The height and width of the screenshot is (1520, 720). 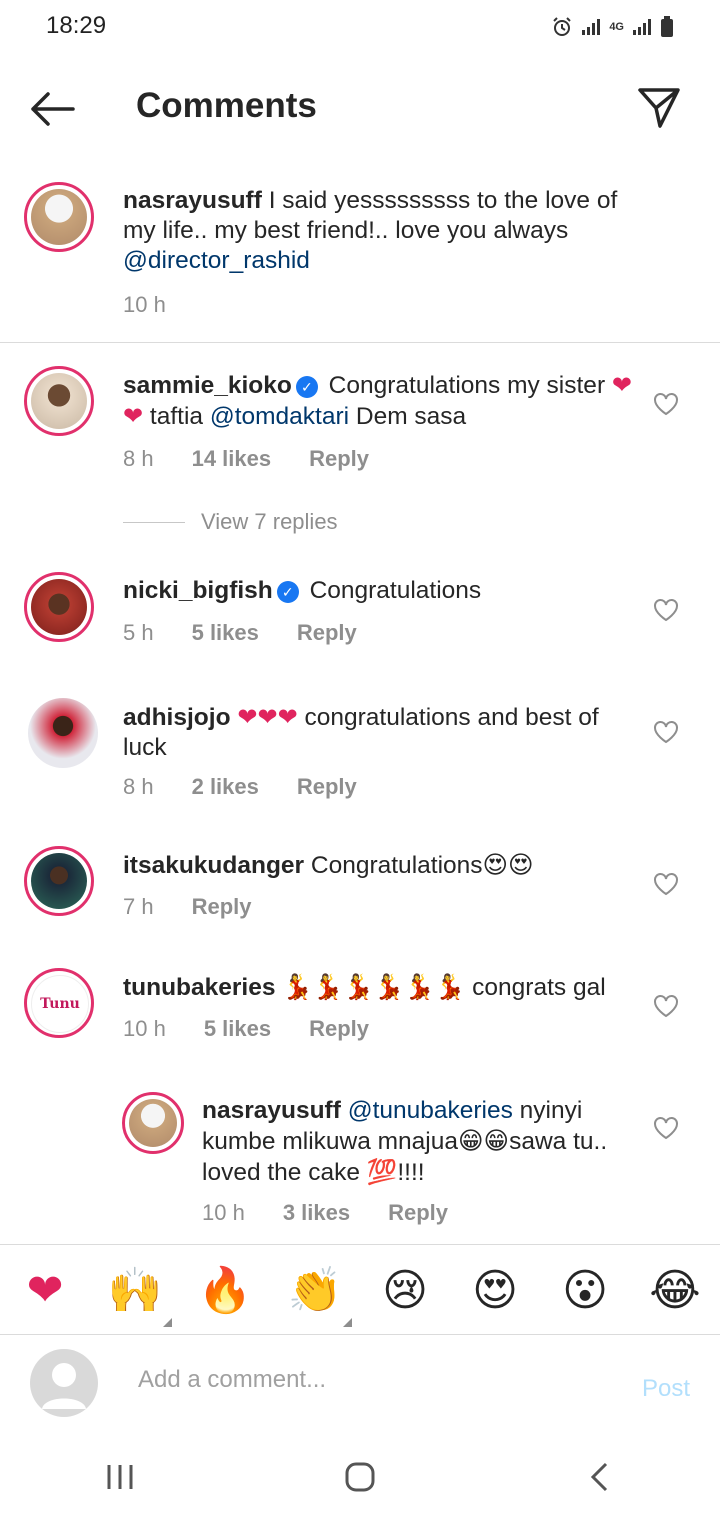 What do you see at coordinates (226, 105) in the screenshot?
I see `page-title: Comments` at bounding box center [226, 105].